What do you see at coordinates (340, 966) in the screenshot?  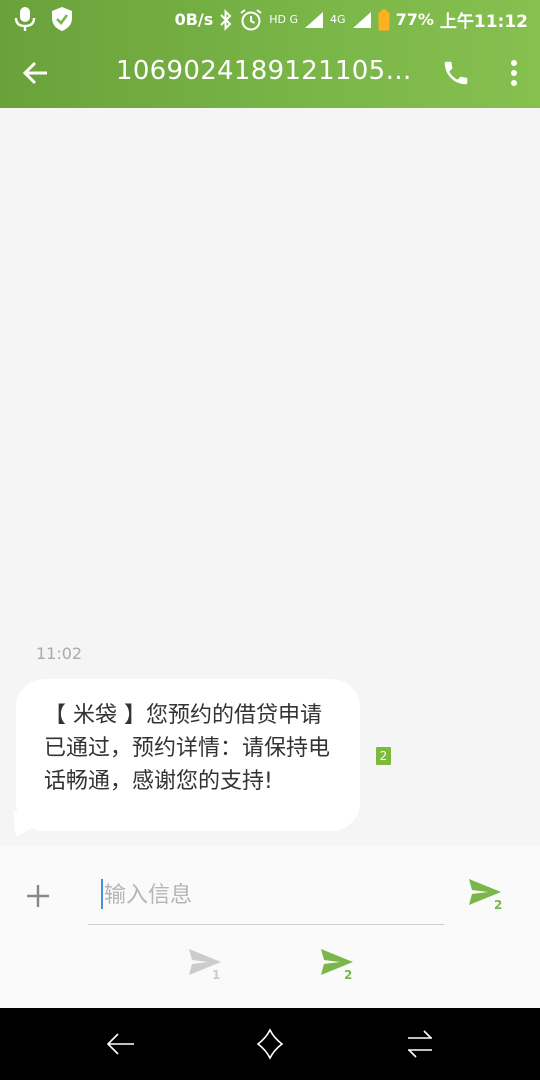 I see `send-sim2-button: 2` at bounding box center [340, 966].